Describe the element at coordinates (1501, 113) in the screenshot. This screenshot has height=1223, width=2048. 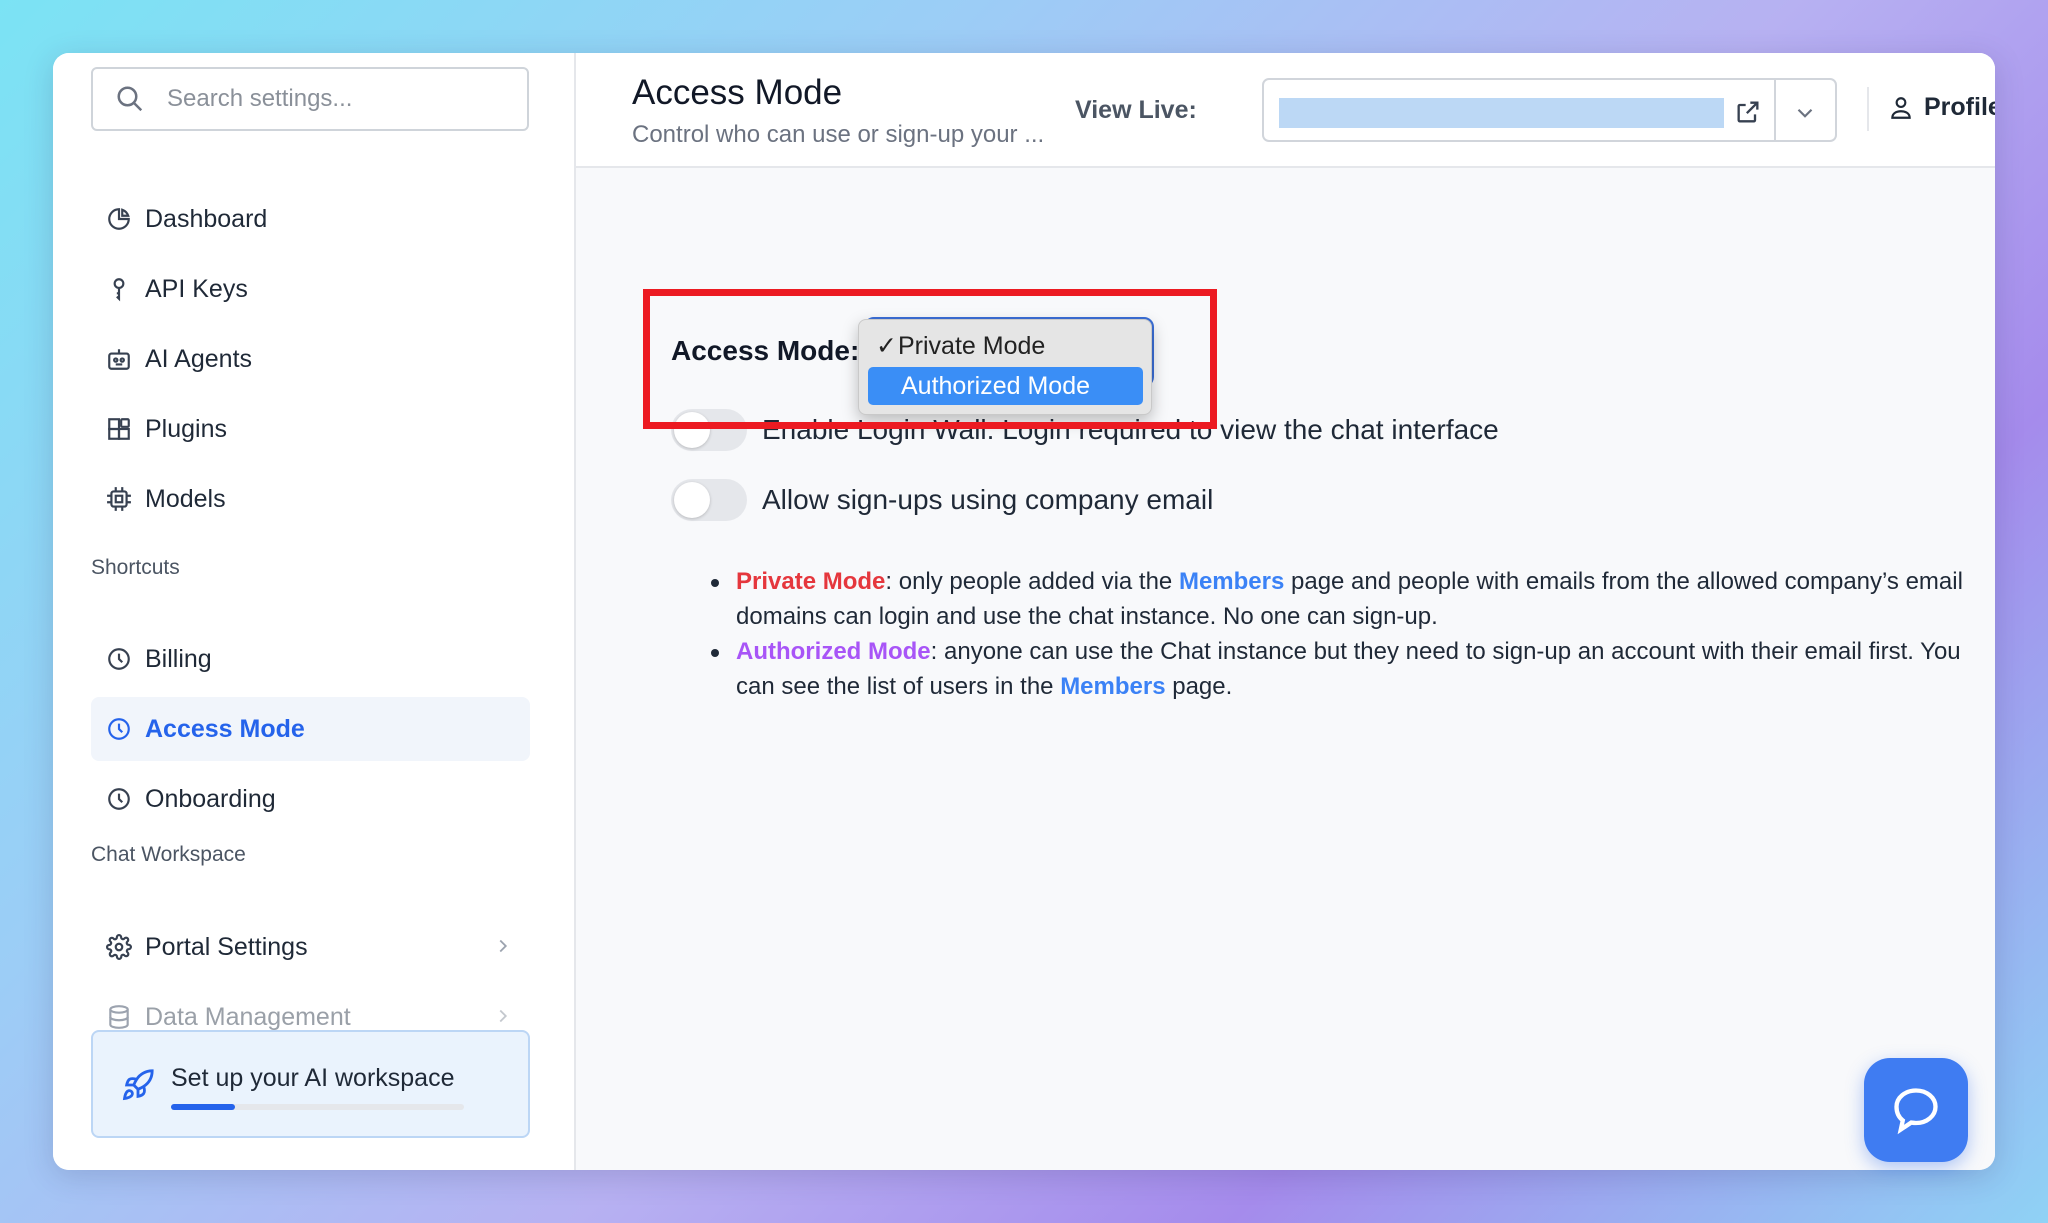
I see `view-live-url-field` at that location.